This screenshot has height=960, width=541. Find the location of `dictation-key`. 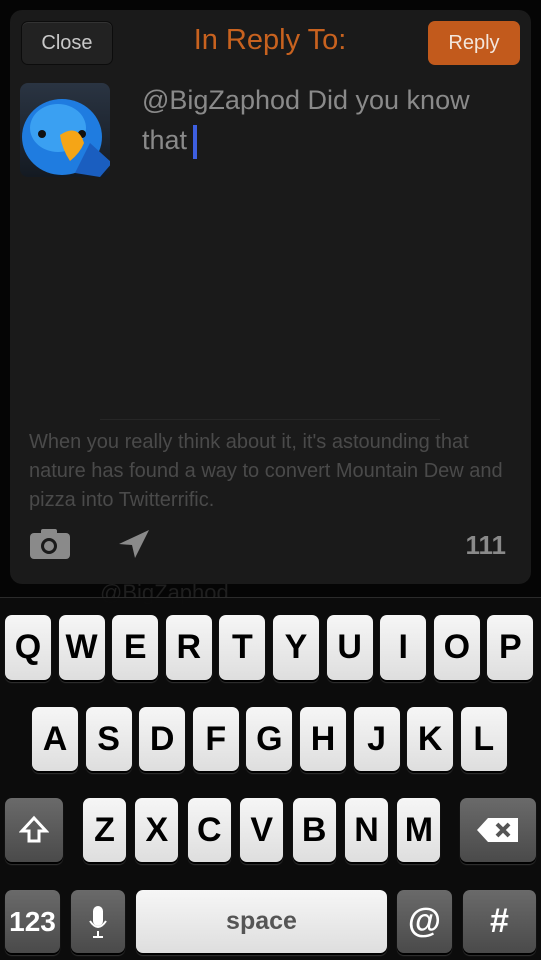

dictation-key is located at coordinates (98, 921).